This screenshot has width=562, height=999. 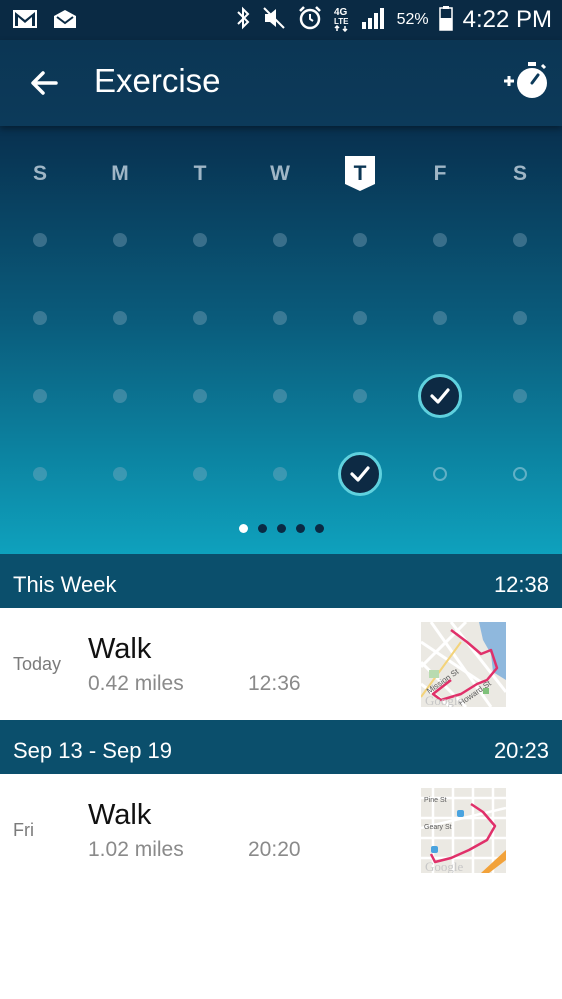 I want to click on battery-icon, so click(x=445, y=20).